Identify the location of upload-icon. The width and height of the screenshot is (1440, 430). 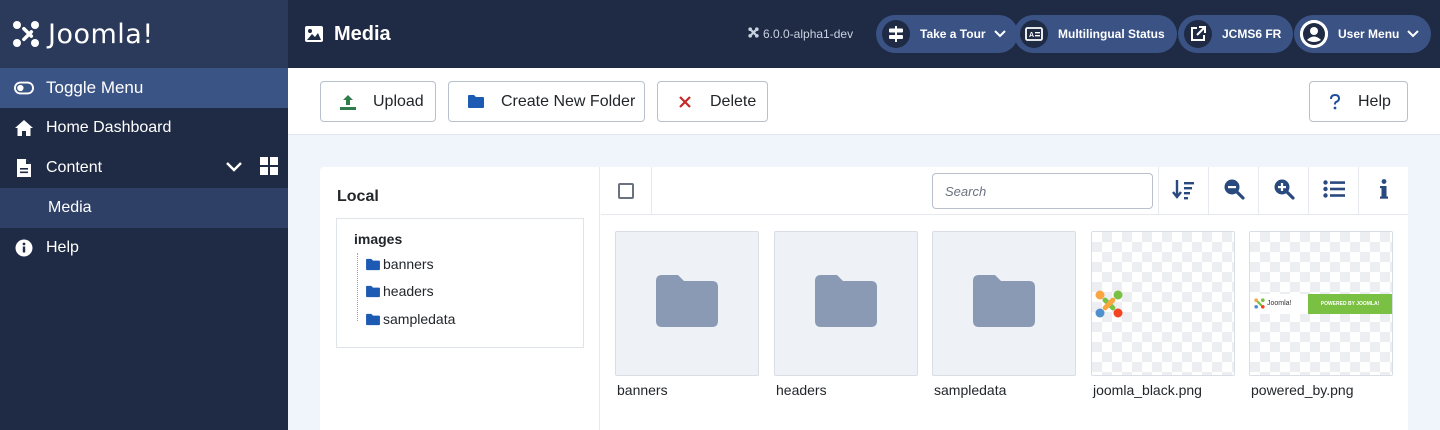
(348, 102).